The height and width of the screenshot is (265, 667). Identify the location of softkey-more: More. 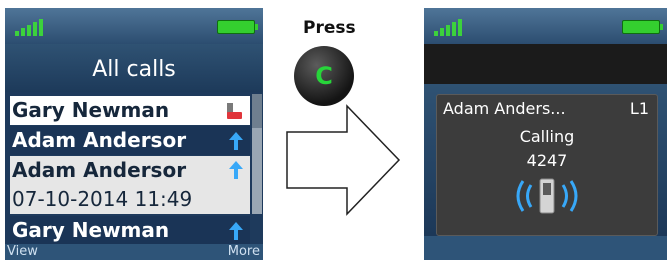
(244, 252).